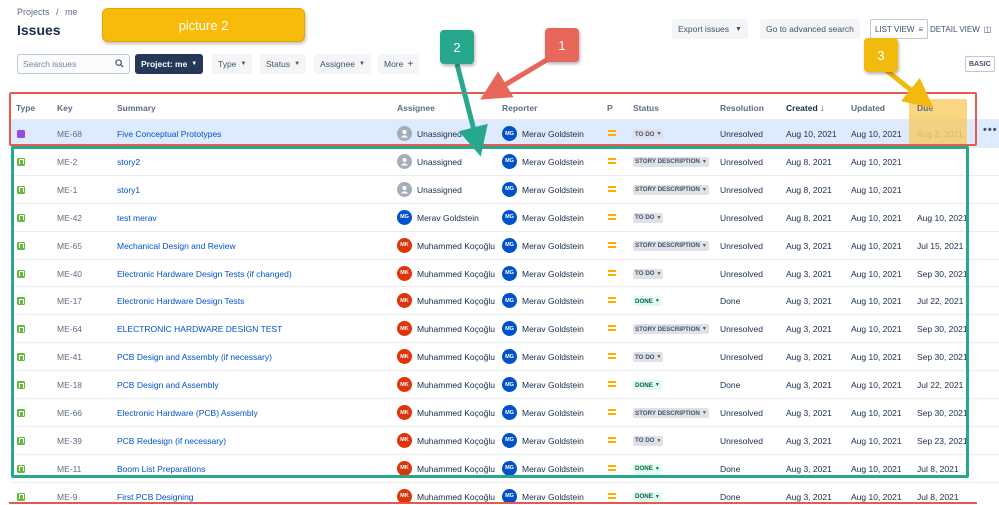  I want to click on breadcrumb: Projects / me, so click(49, 12).